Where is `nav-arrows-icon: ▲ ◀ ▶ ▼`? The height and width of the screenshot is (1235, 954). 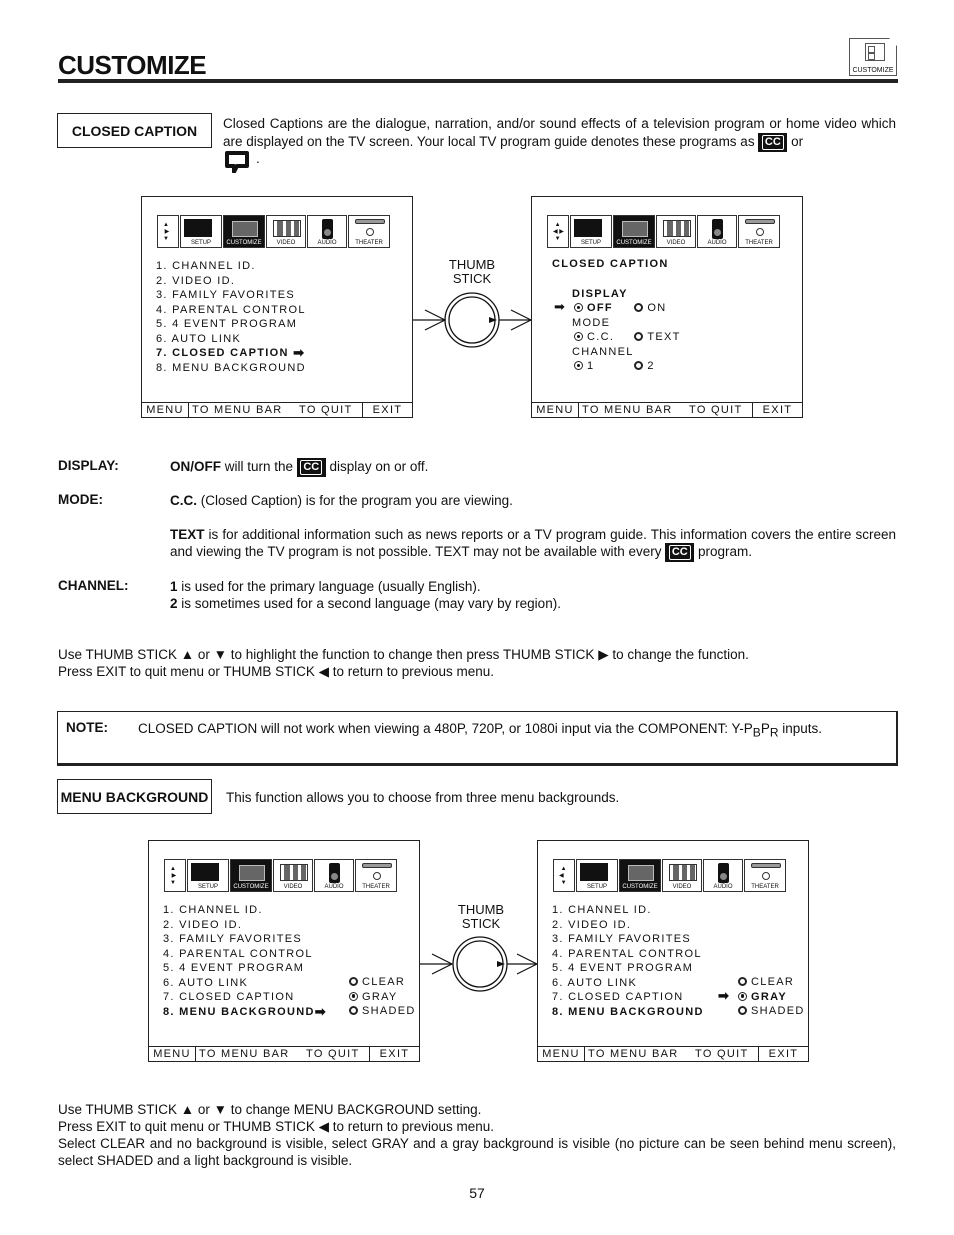
nav-arrows-icon: ▲ ◀ ▶ ▼ is located at coordinates (558, 231).